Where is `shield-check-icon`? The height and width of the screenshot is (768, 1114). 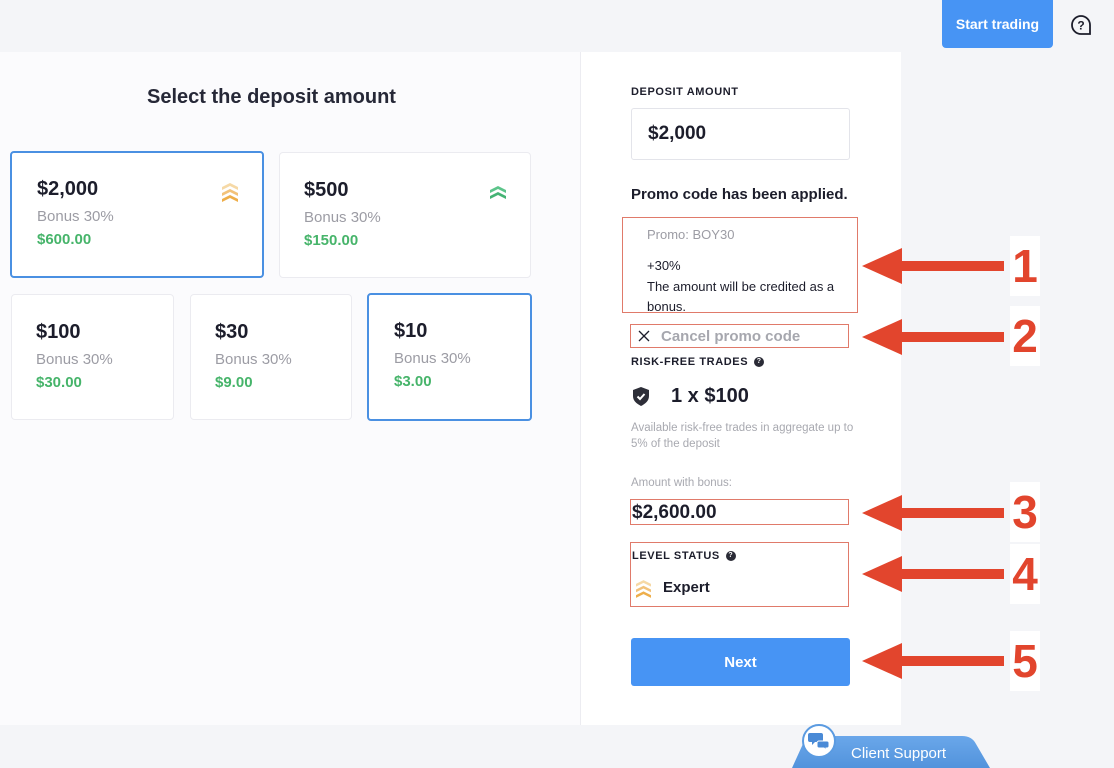
shield-check-icon is located at coordinates (641, 396).